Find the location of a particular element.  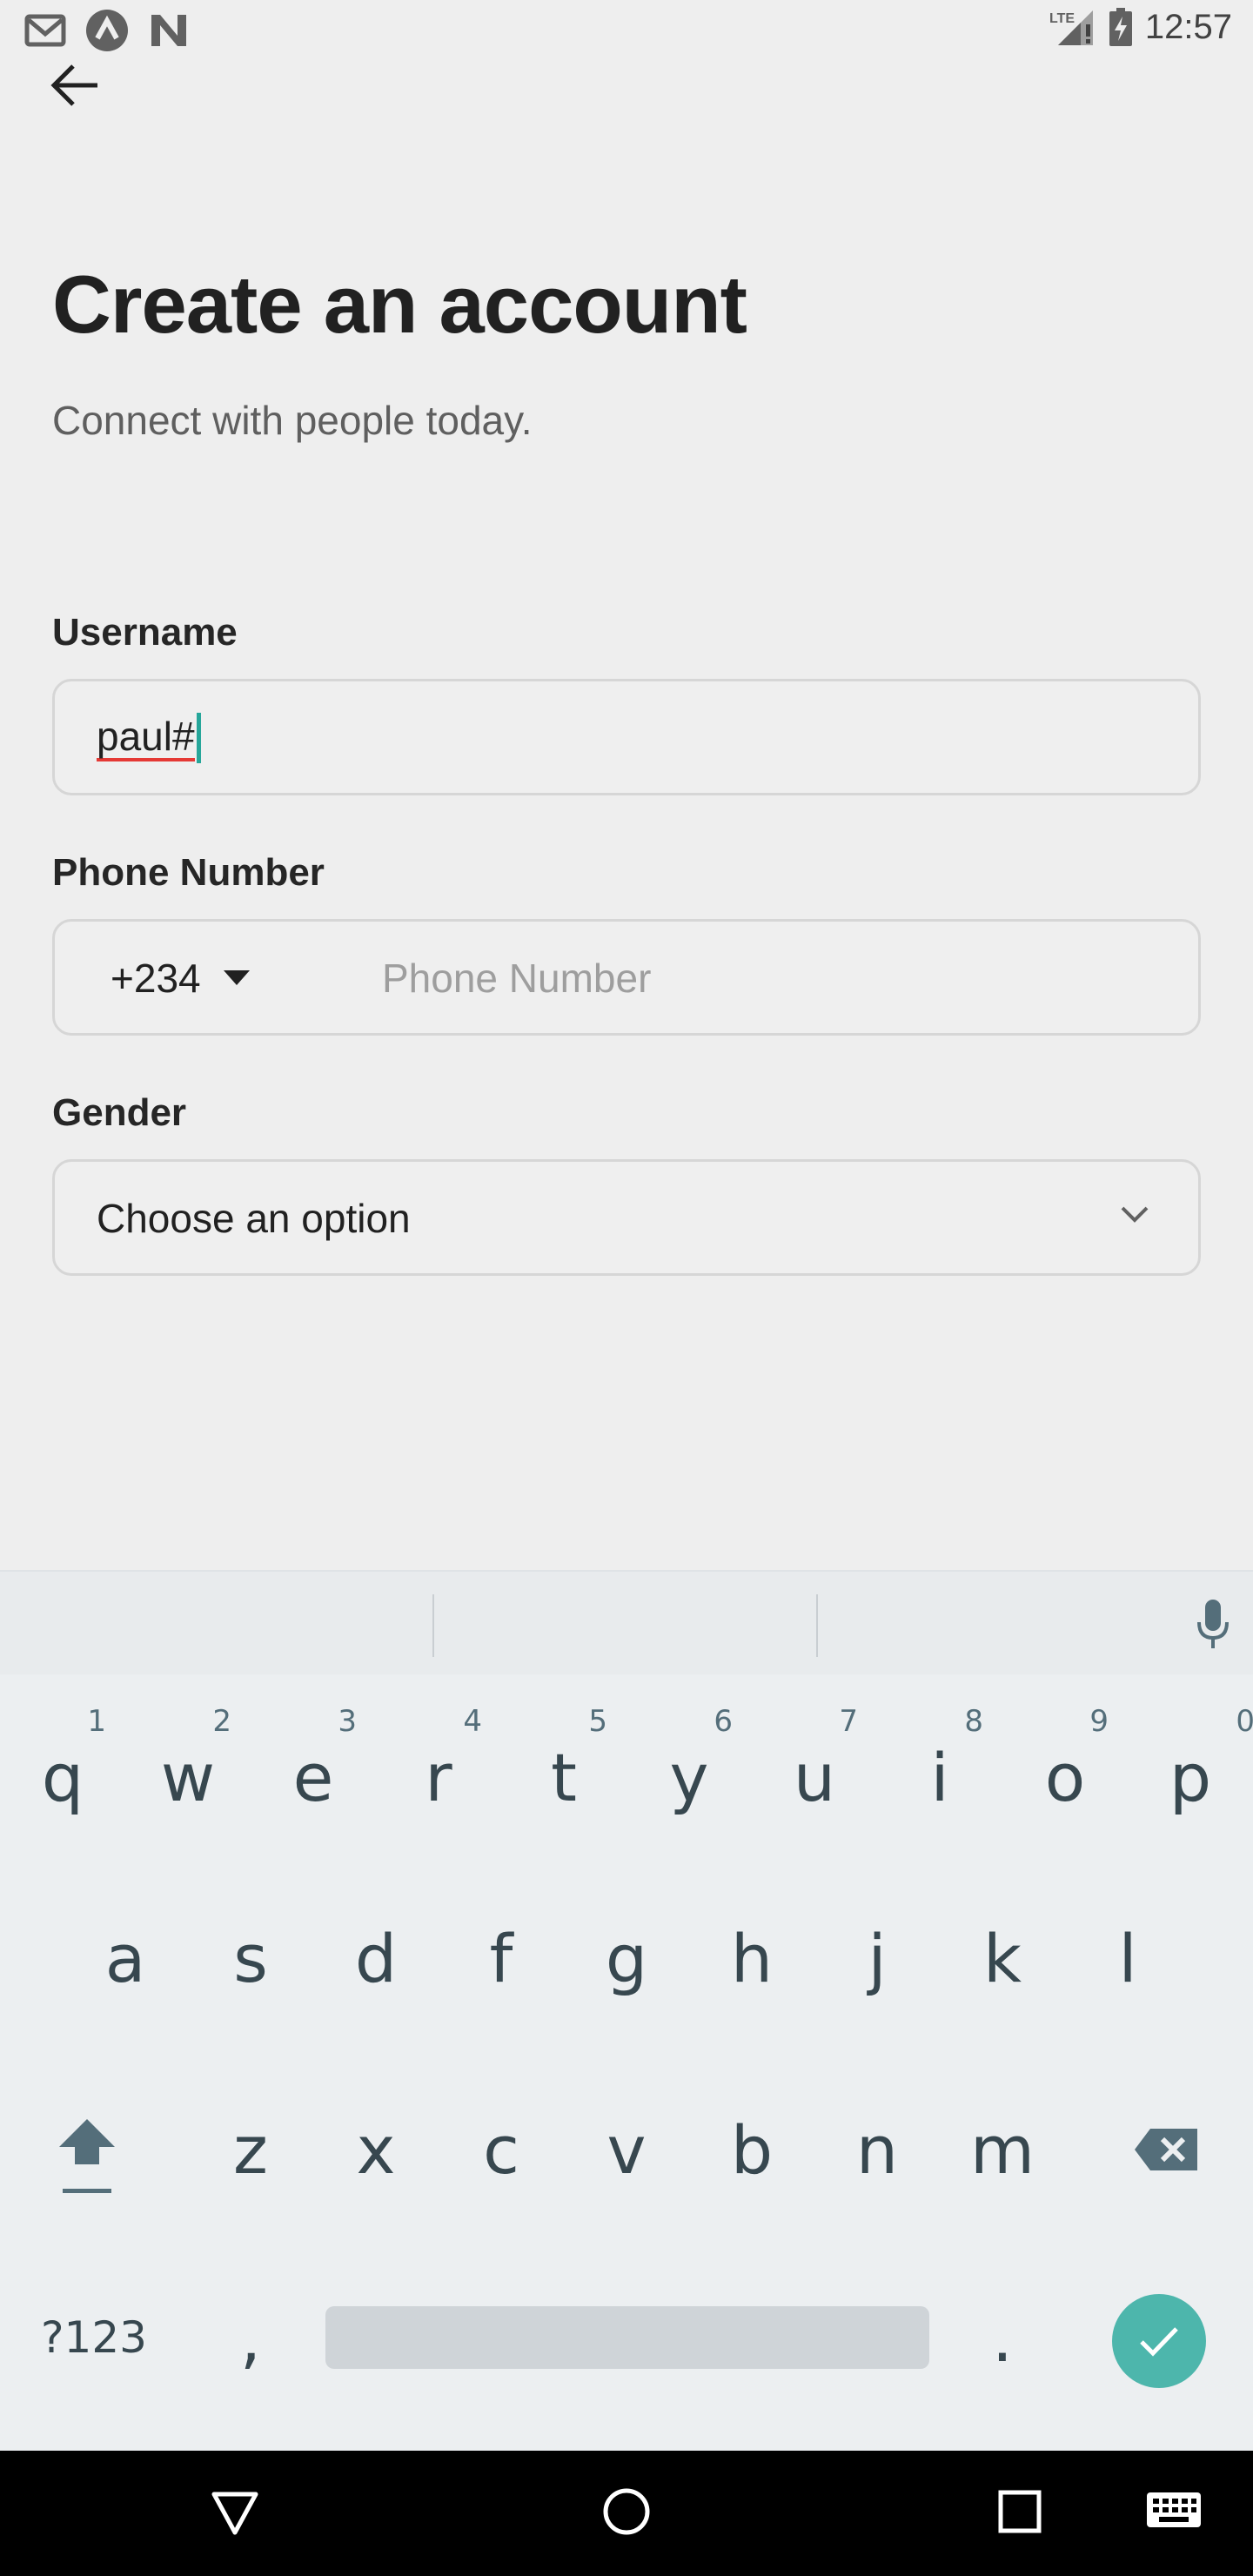

key-b: b is located at coordinates (751, 2150).